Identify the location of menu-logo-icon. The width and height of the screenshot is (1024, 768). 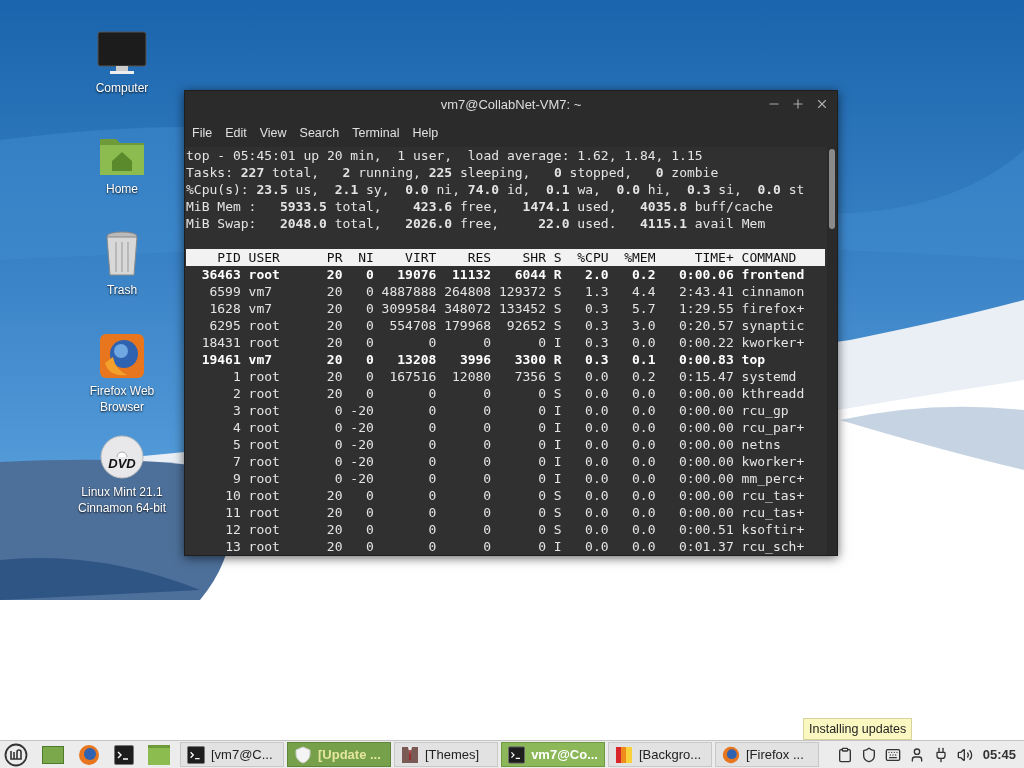
(16, 754).